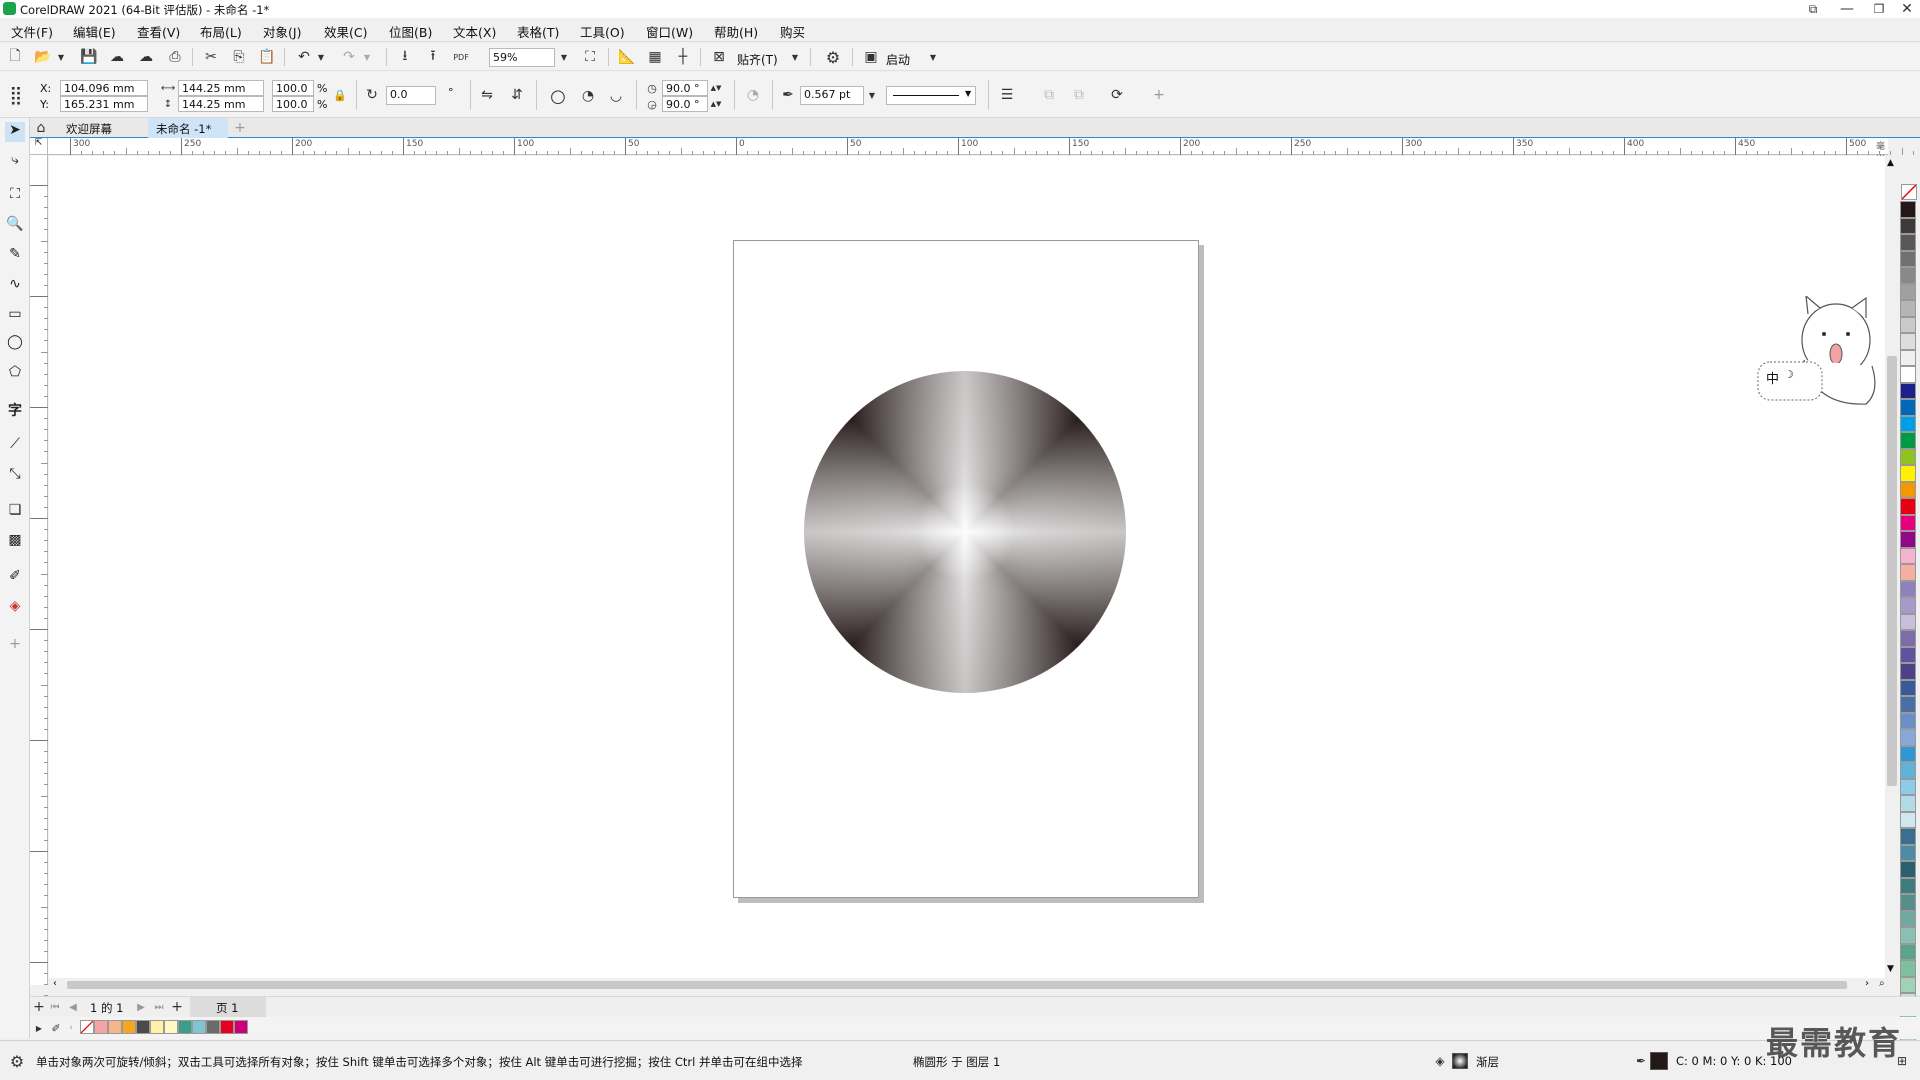 The width and height of the screenshot is (1920, 1080). I want to click on show-grid-icon: ▦, so click(655, 57).